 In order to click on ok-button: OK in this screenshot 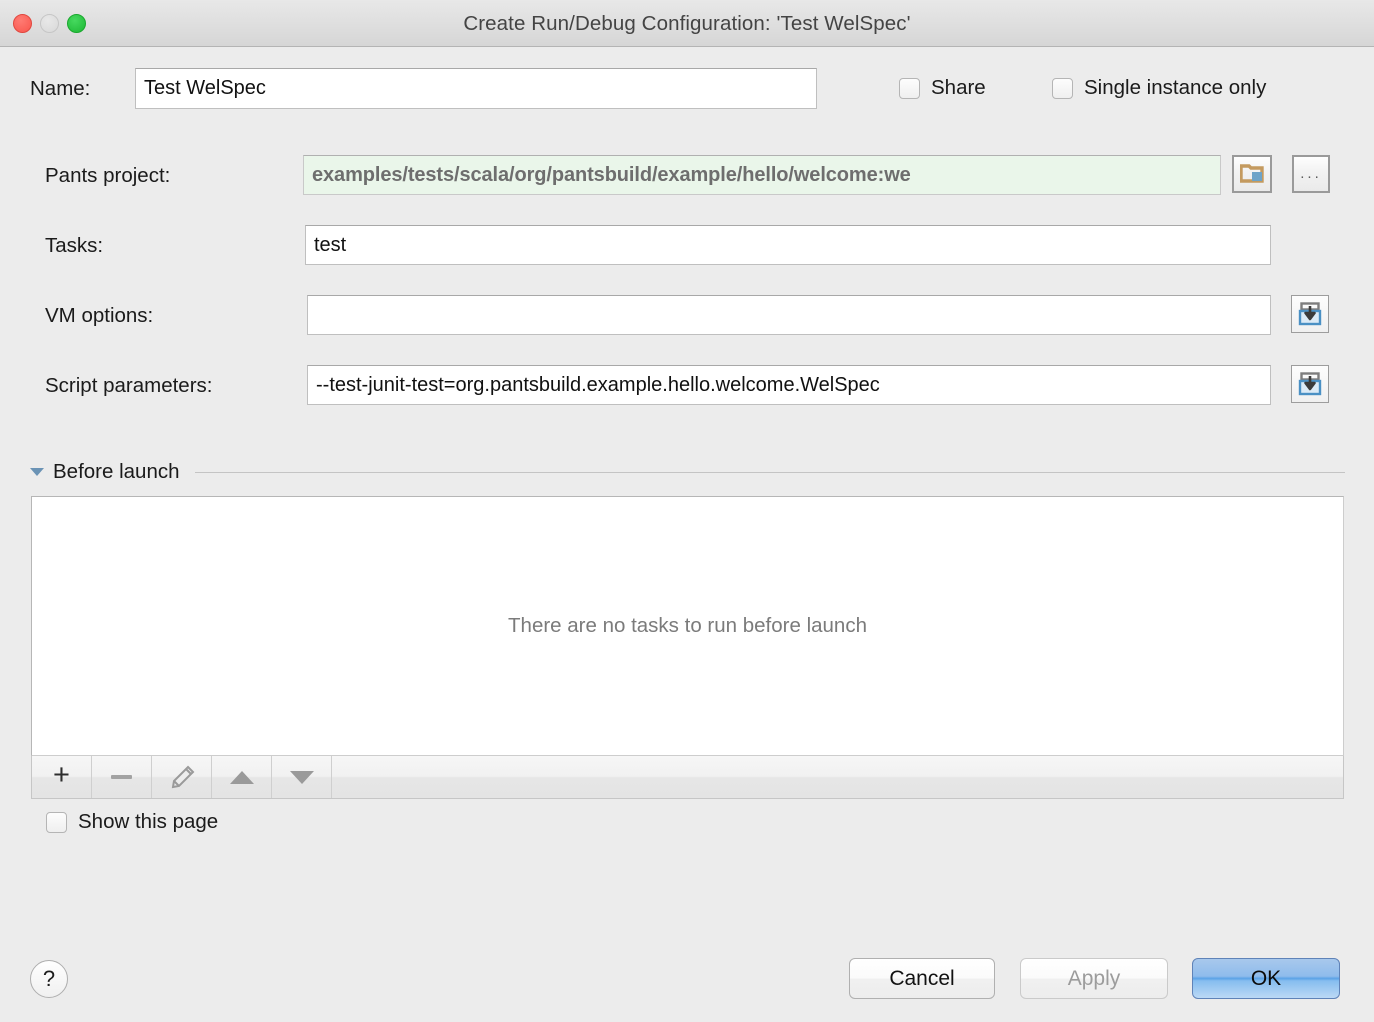, I will do `click(1266, 978)`.